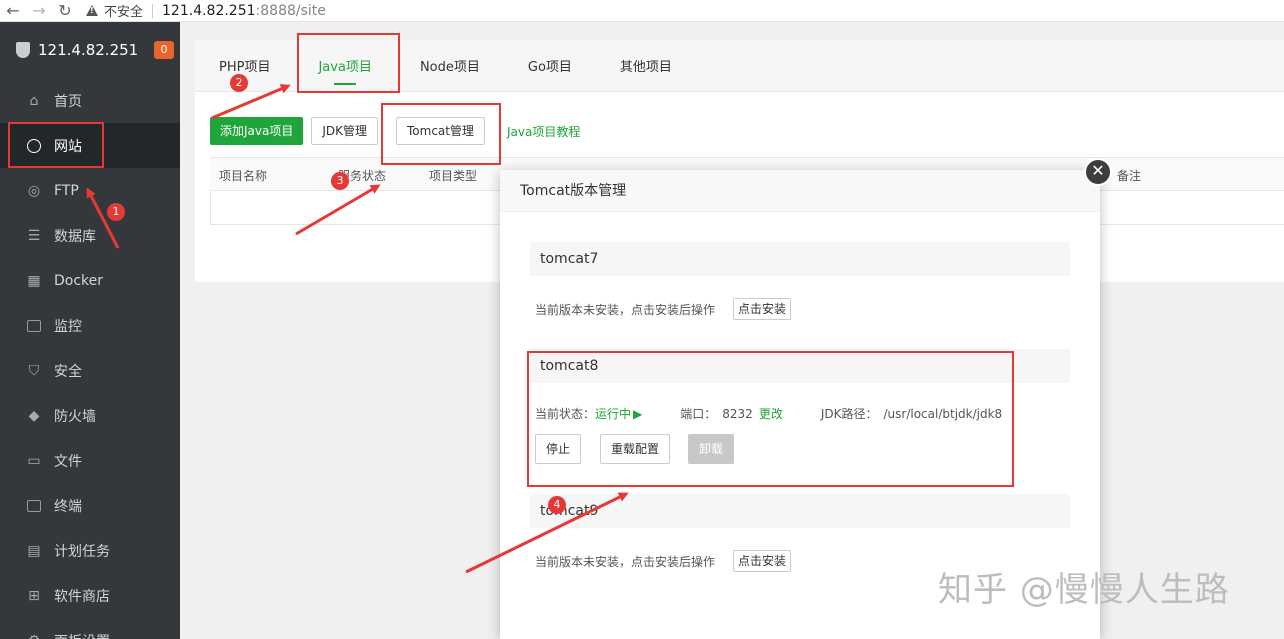 The width and height of the screenshot is (1284, 639). What do you see at coordinates (557, 505) in the screenshot?
I see `annotation-number: 4` at bounding box center [557, 505].